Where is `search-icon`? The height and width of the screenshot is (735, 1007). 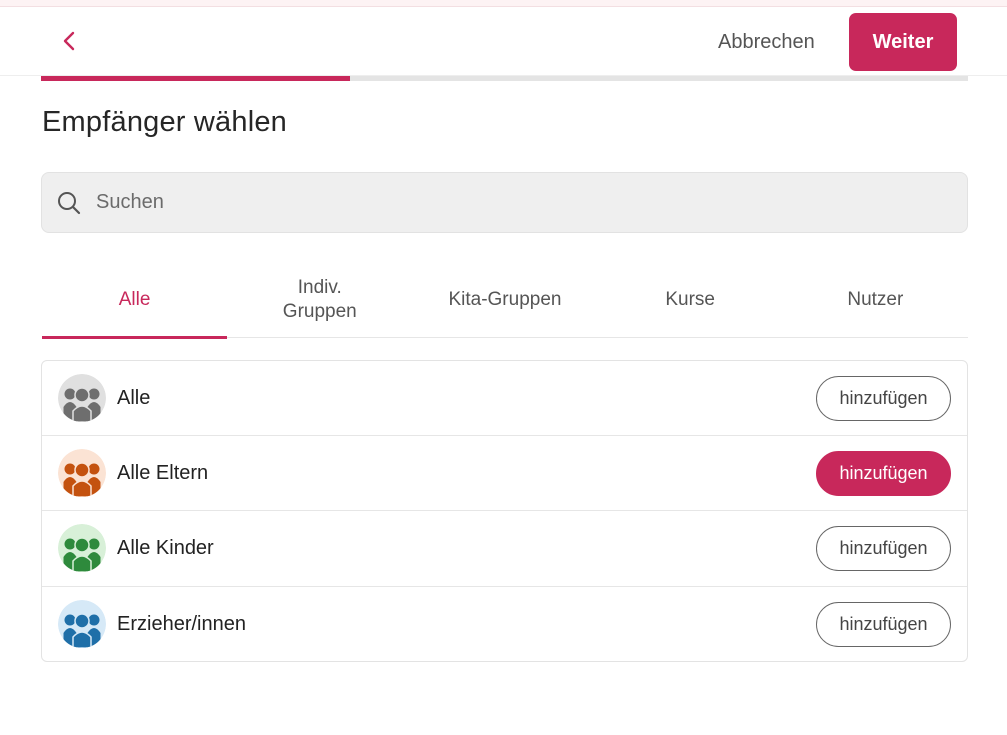 search-icon is located at coordinates (69, 203).